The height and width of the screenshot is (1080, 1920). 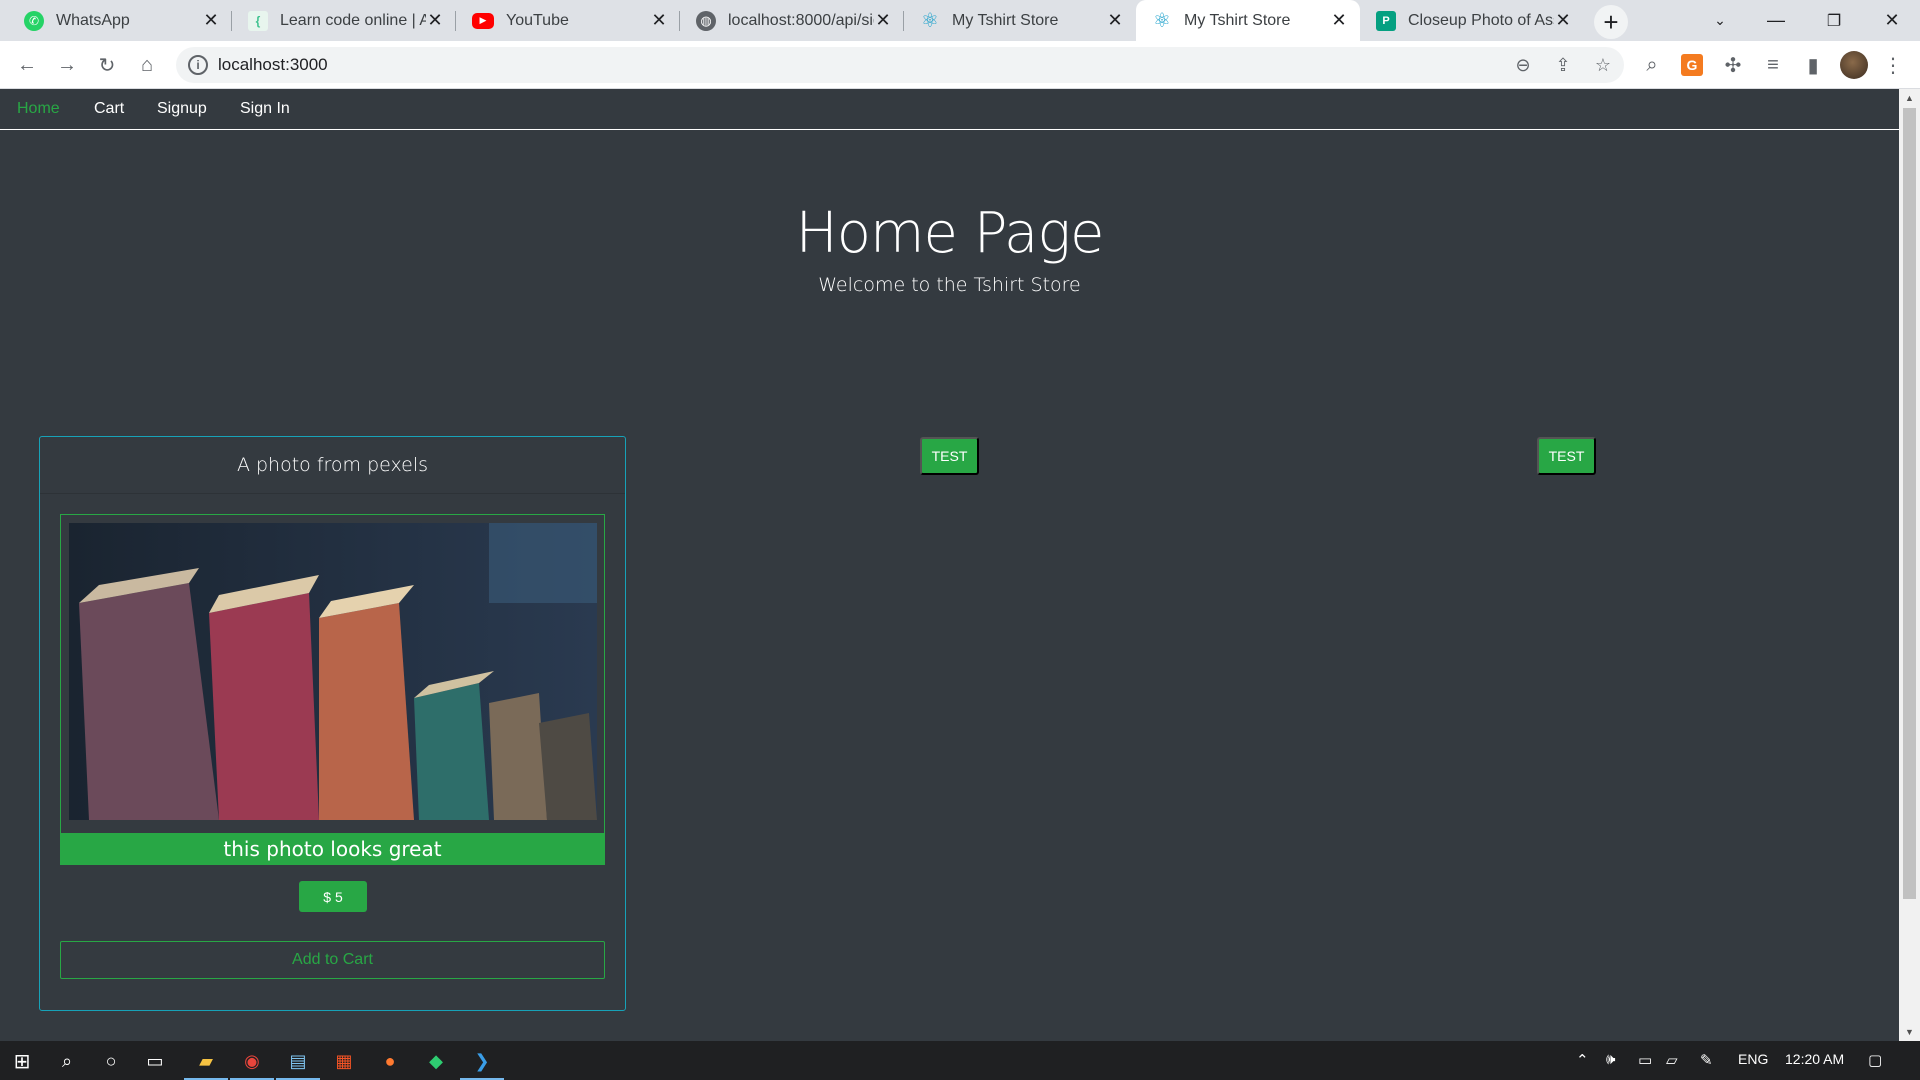 I want to click on nav-link-cart: Cart, so click(x=109, y=109).